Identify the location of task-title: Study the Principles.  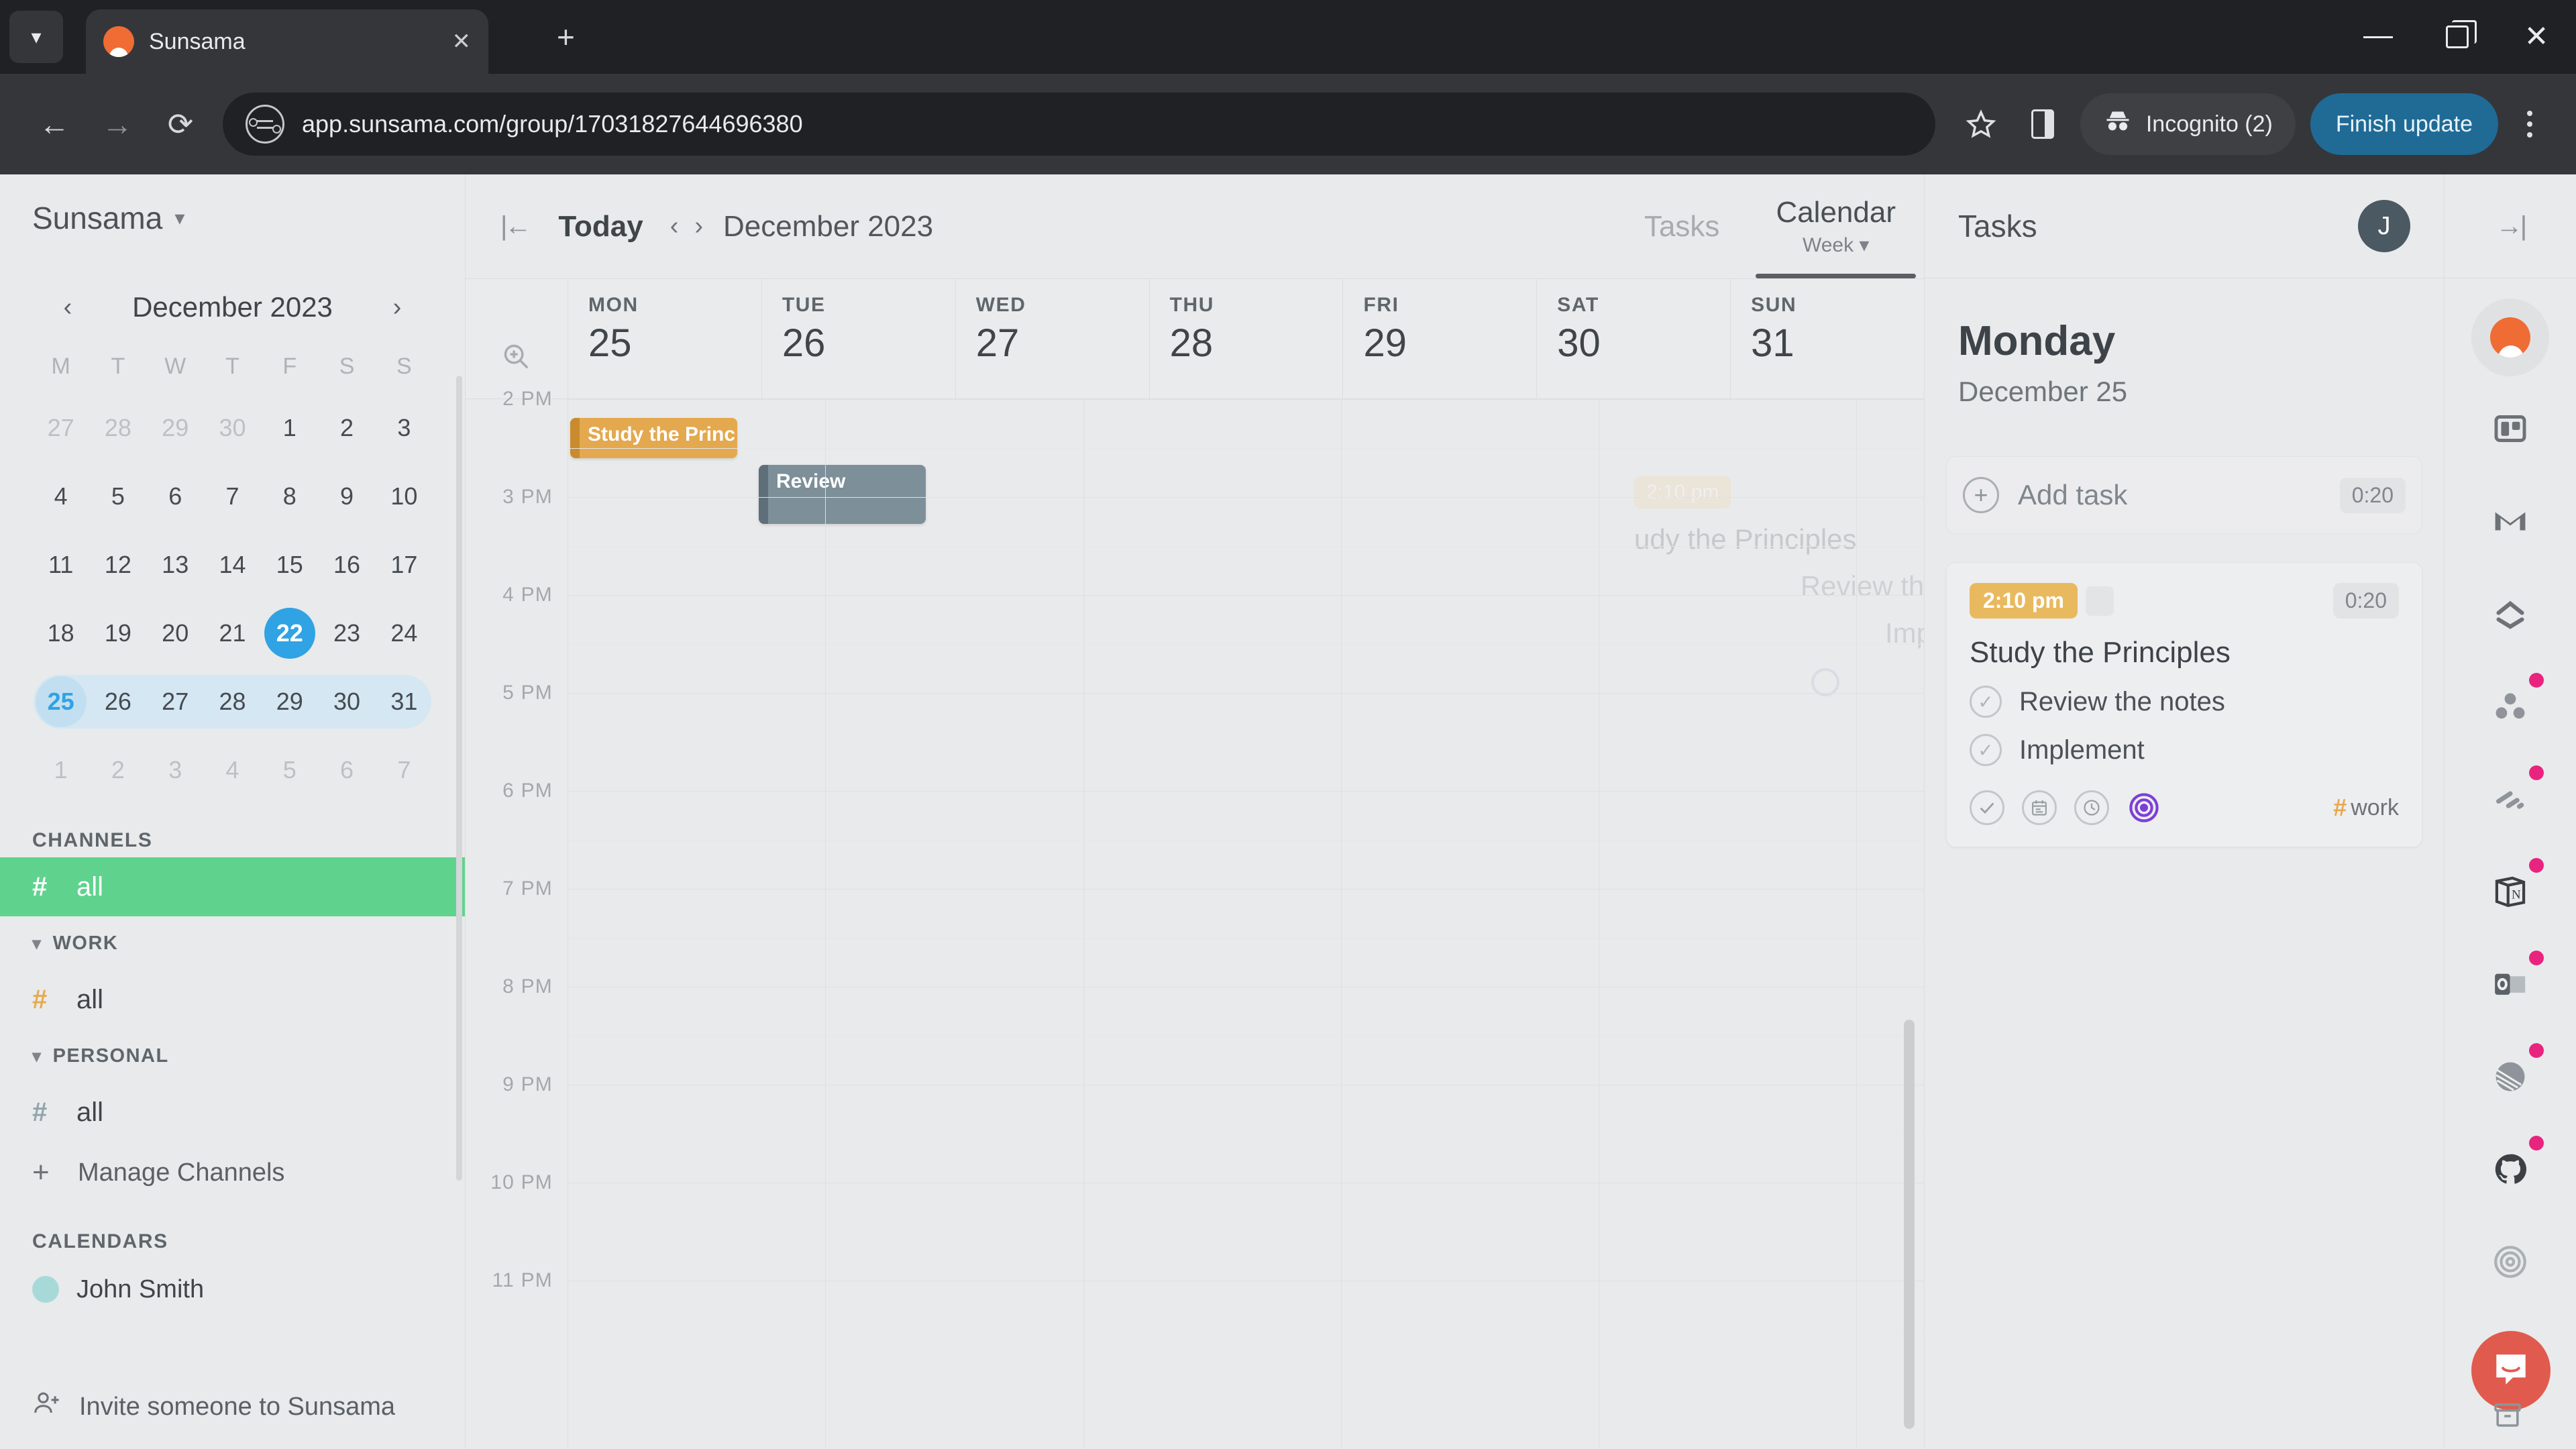
(2184, 652).